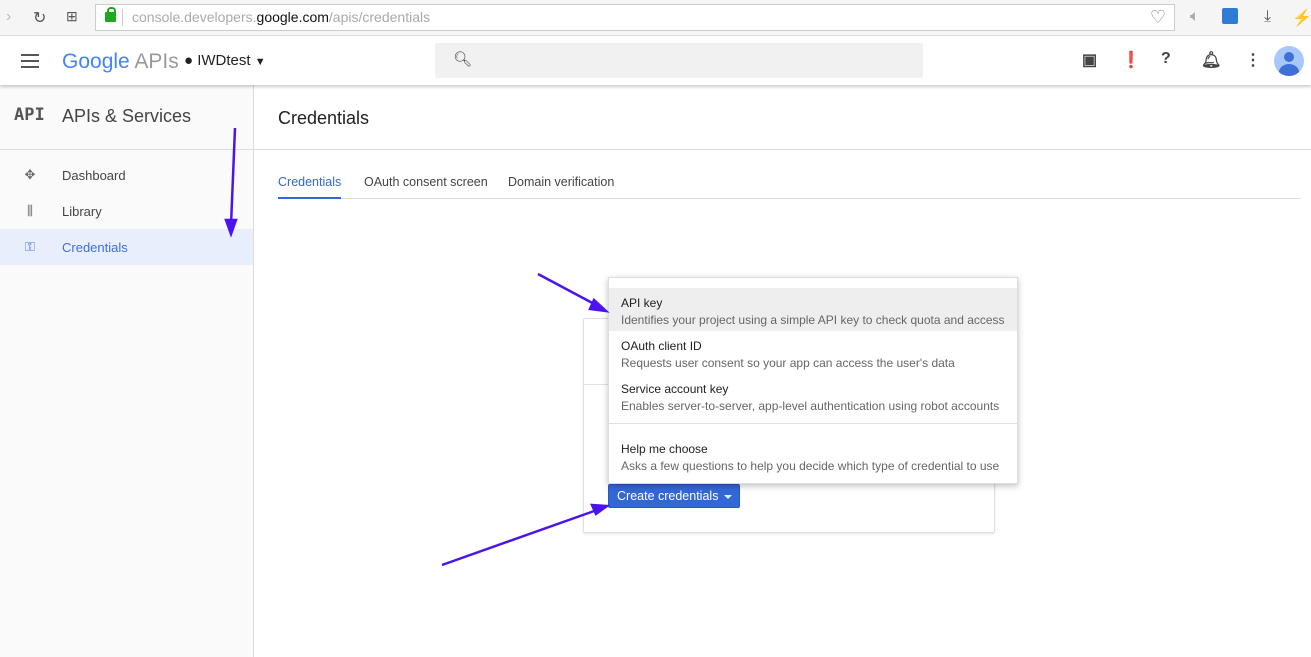 The image size is (1311, 657). I want to click on search-icon: 🔍︎, so click(463, 59).